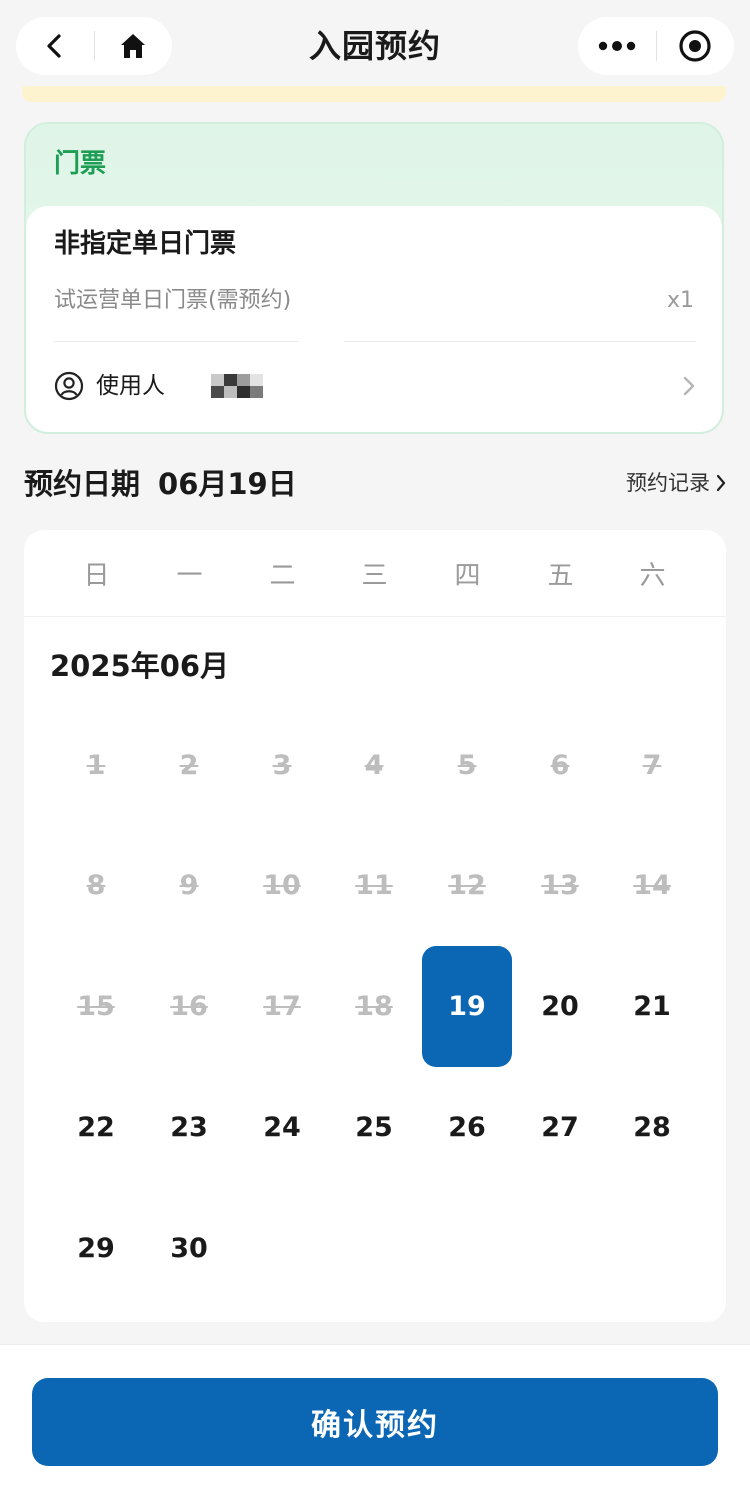  I want to click on calendar-day-selected: 19, so click(467, 1006).